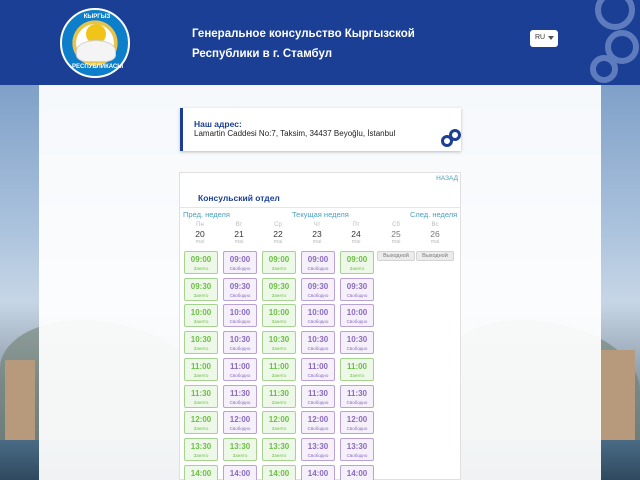 The width and height of the screenshot is (640, 480). What do you see at coordinates (98, 67) in the screenshot?
I see `emblem-bottom-text: РЕСПУБЛИКАСЫ` at bounding box center [98, 67].